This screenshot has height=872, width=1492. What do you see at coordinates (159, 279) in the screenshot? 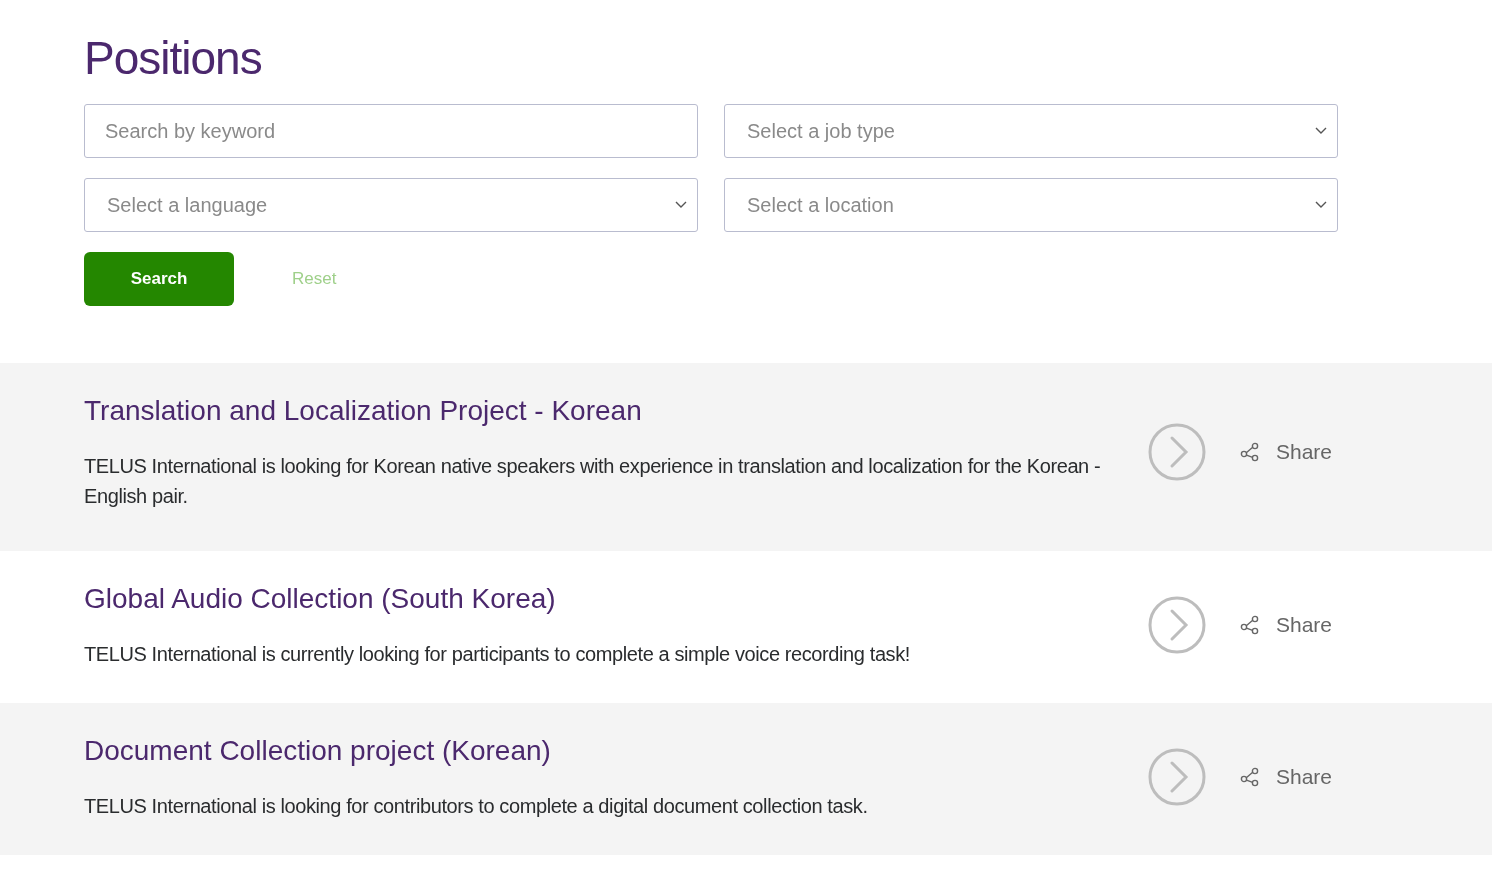
I see `search-button: Search` at bounding box center [159, 279].